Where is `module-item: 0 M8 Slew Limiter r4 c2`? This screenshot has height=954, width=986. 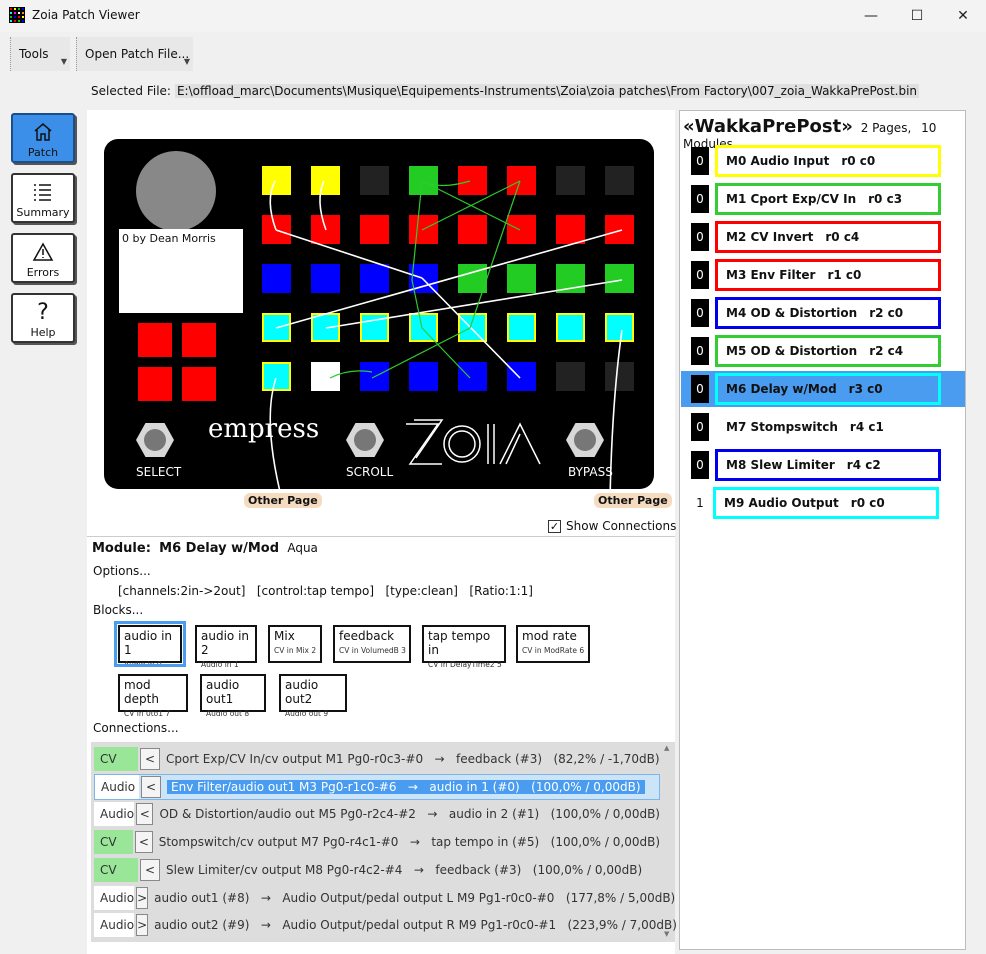
module-item: 0 M8 Slew Limiter r4 c2 is located at coordinates (823, 465).